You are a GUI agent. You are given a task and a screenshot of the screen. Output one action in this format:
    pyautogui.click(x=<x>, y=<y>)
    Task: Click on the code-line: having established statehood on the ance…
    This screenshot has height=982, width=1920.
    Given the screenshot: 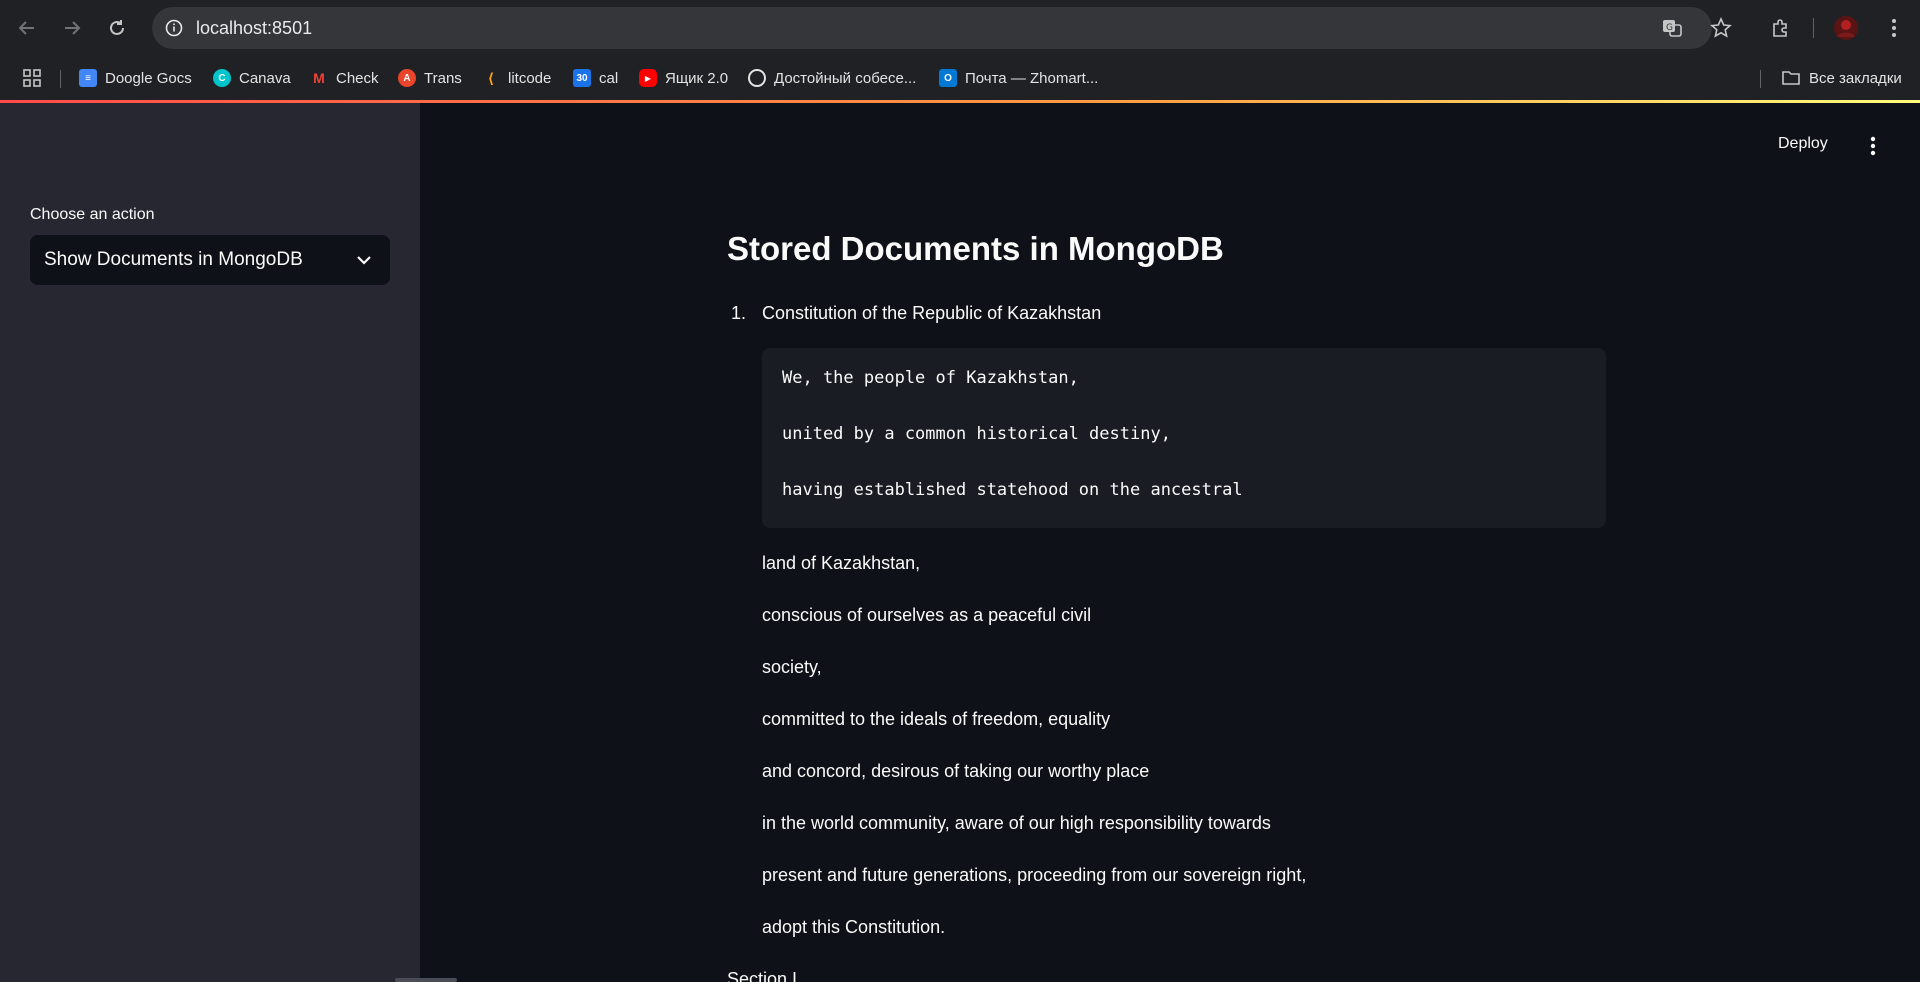 What is the action you would take?
    pyautogui.click(x=1012, y=490)
    